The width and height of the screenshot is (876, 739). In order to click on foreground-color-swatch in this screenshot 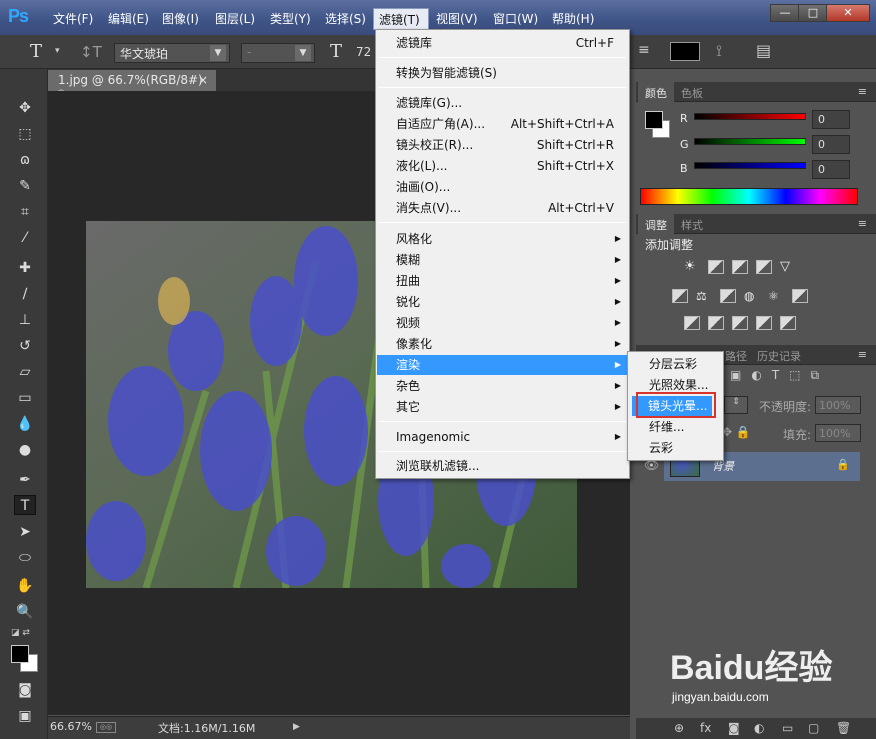, I will do `click(20, 654)`.